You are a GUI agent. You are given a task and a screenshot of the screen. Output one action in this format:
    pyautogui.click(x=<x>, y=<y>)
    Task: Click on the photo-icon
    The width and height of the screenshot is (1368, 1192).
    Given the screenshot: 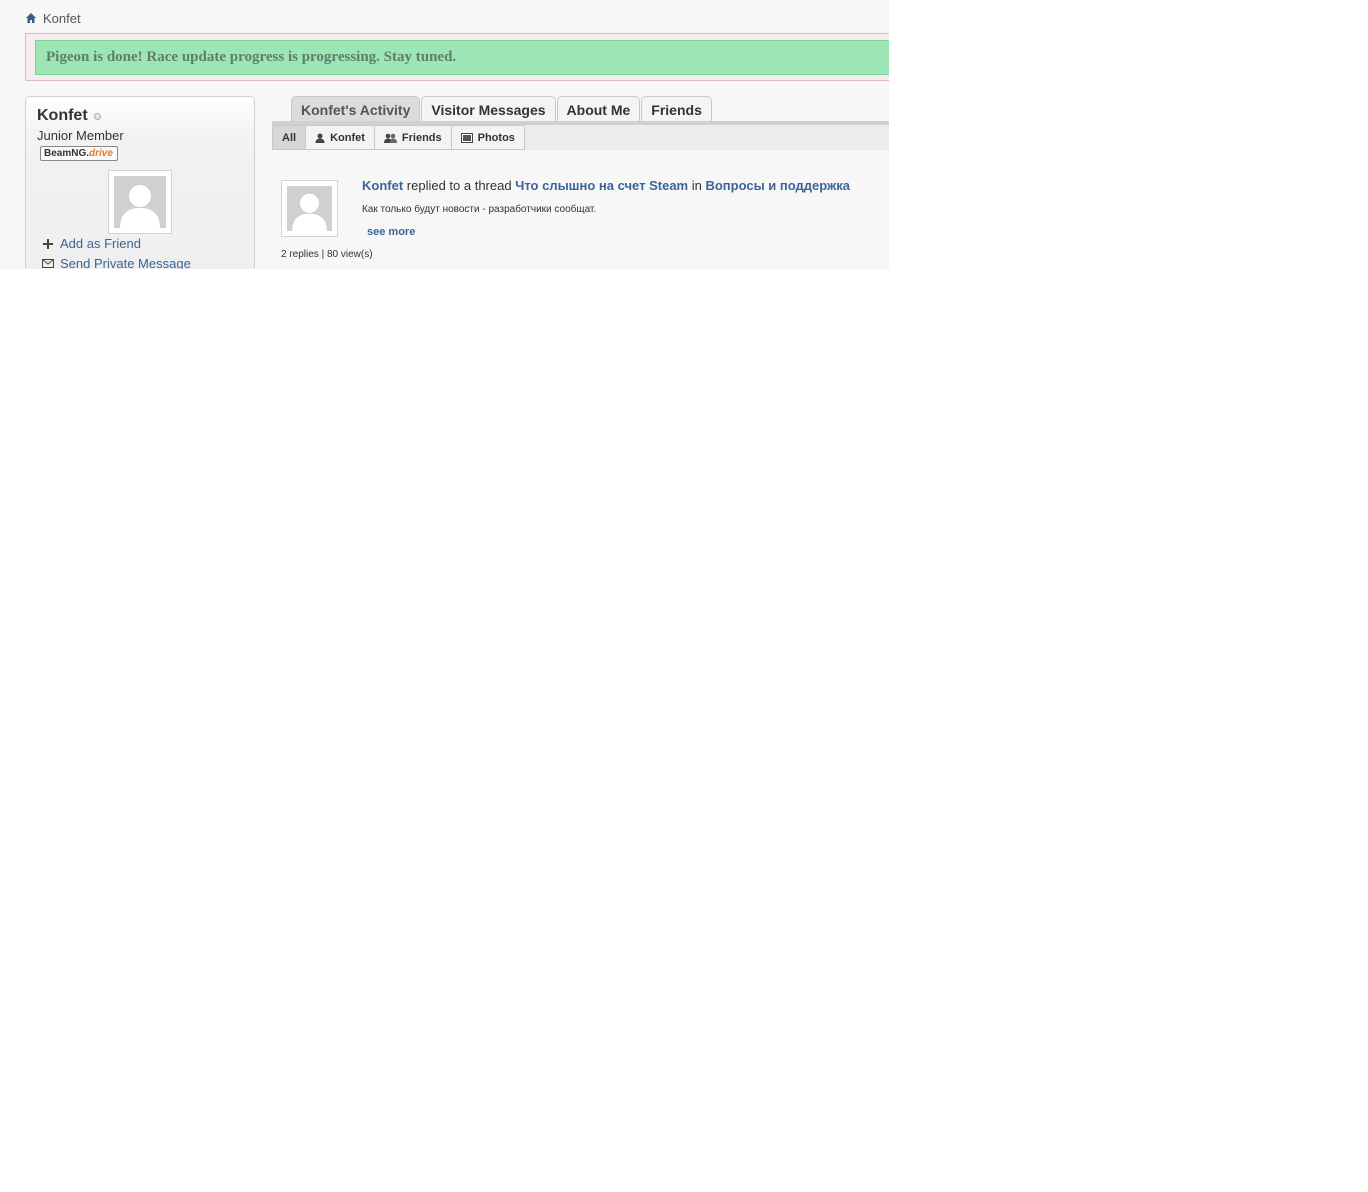 What is the action you would take?
    pyautogui.click(x=466, y=137)
    